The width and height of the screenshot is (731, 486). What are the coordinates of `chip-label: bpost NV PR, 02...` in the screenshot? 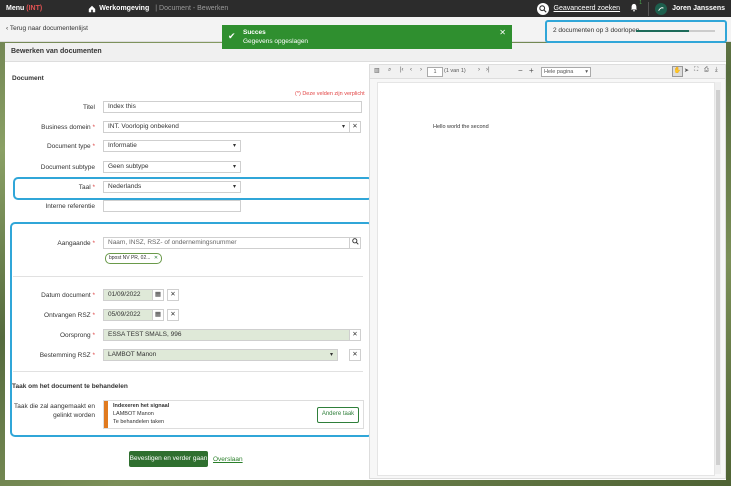 It's located at (130, 258).